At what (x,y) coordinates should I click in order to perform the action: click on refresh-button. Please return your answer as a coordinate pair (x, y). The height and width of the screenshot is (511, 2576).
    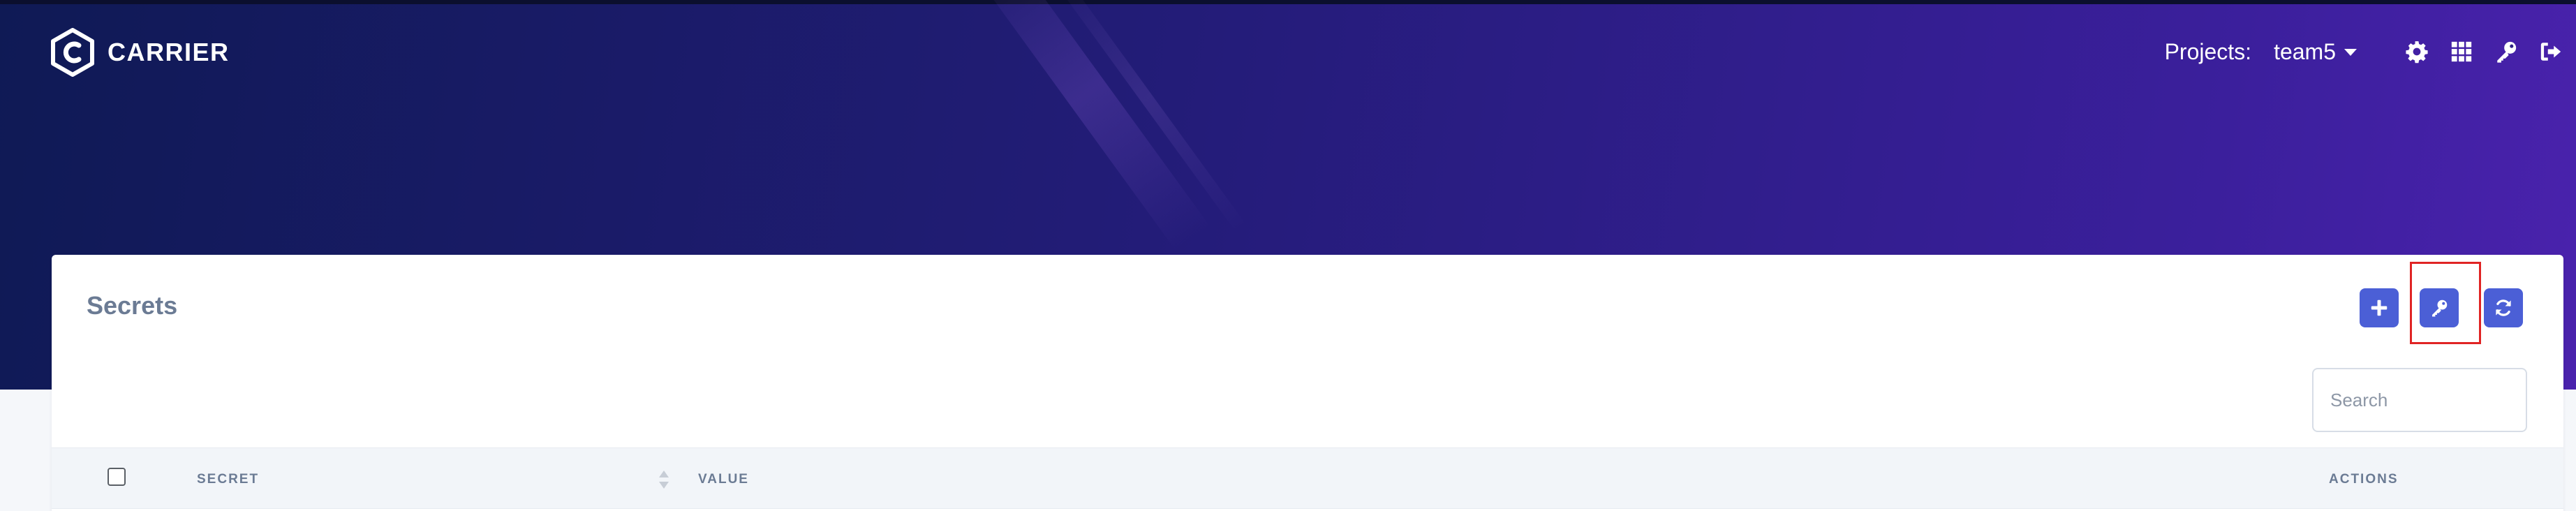
    Looking at the image, I should click on (2503, 307).